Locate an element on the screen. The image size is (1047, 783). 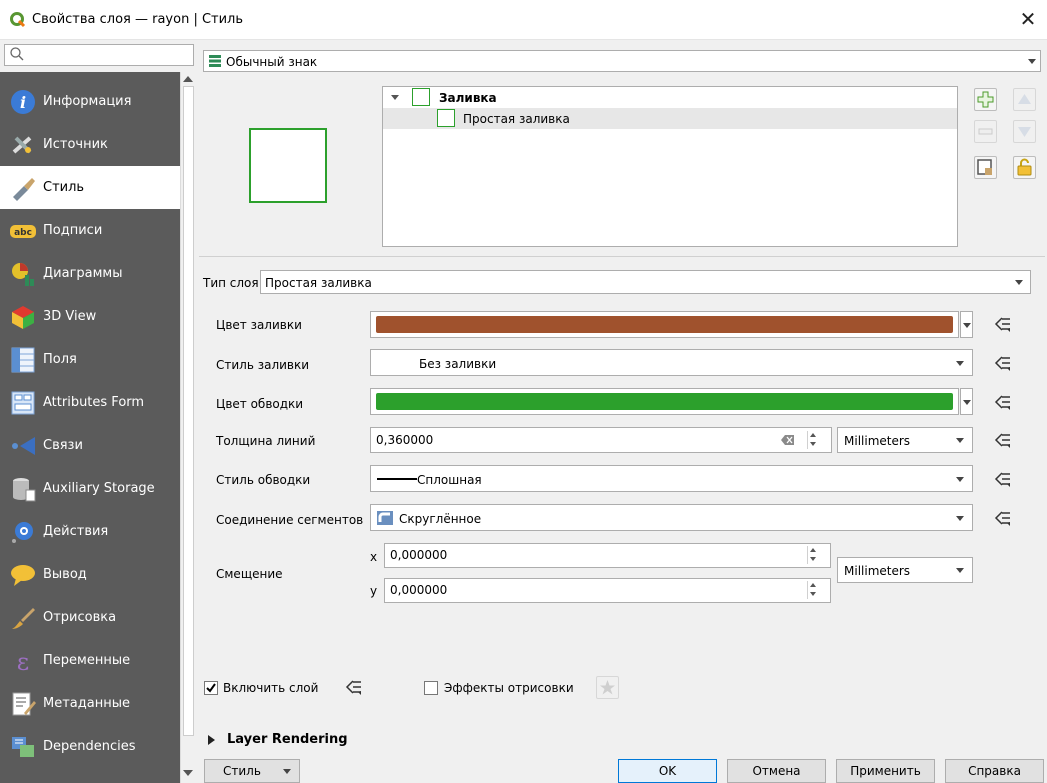
sidebar-item-rendering: Отрисовка is located at coordinates (90, 617).